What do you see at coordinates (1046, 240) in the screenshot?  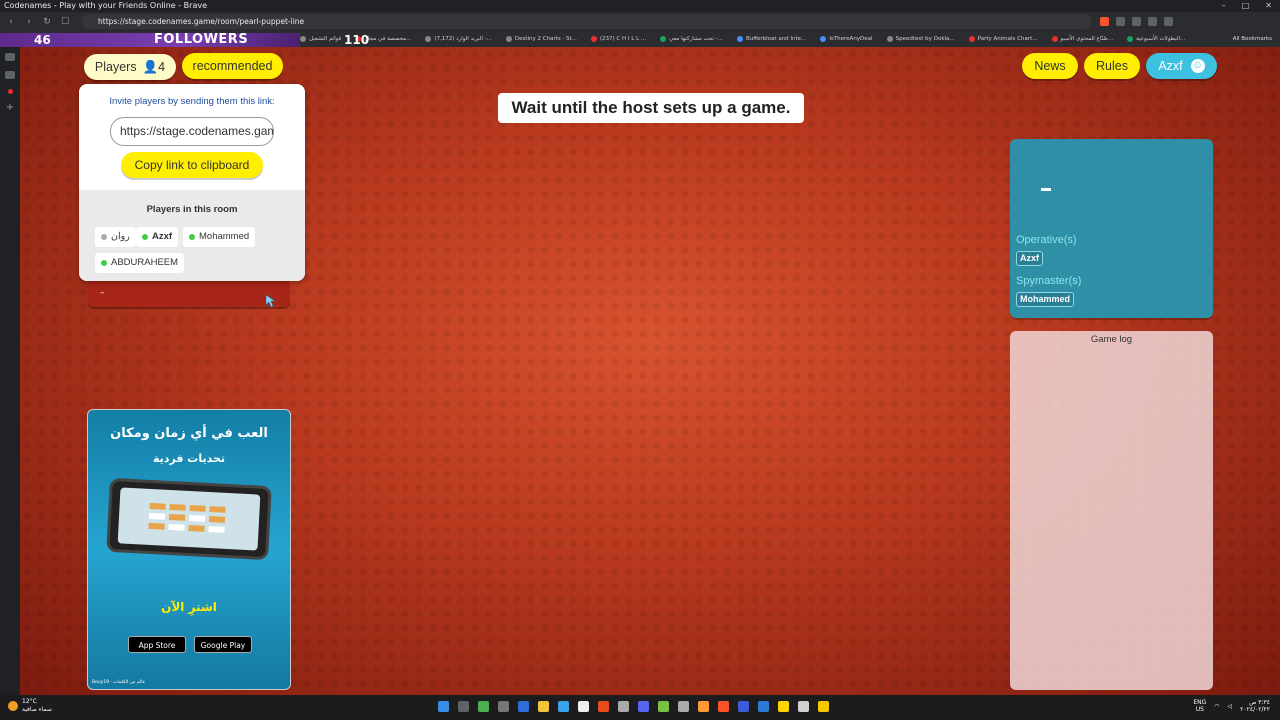 I see `operatives-label: Operative(s)` at bounding box center [1046, 240].